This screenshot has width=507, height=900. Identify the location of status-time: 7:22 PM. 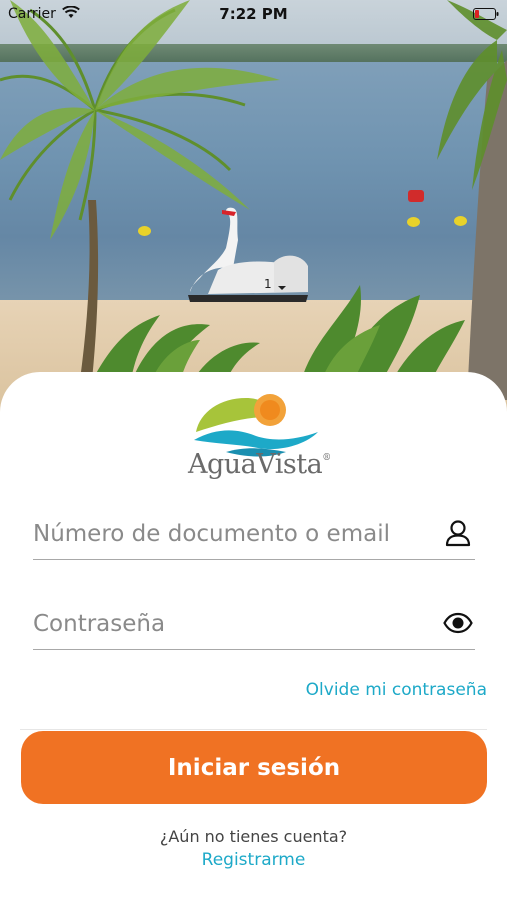
(253, 14).